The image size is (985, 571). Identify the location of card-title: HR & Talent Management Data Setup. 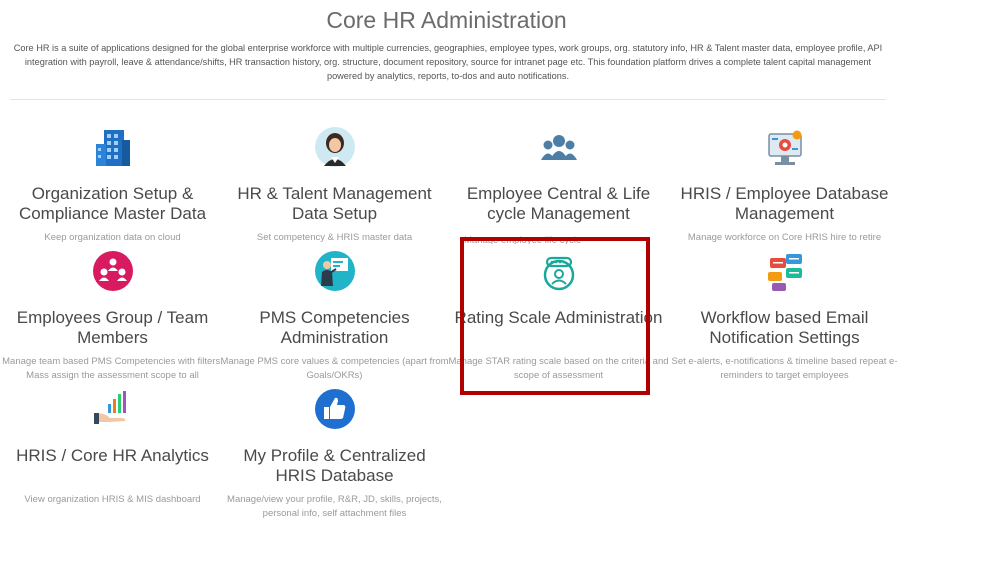
(334, 203).